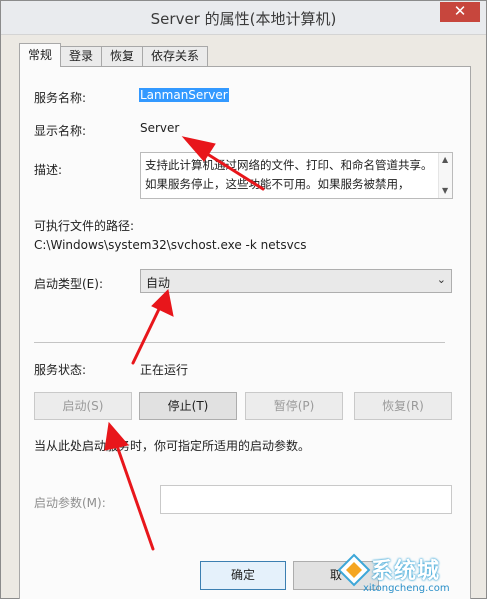  I want to click on description-label: 描述:, so click(48, 170).